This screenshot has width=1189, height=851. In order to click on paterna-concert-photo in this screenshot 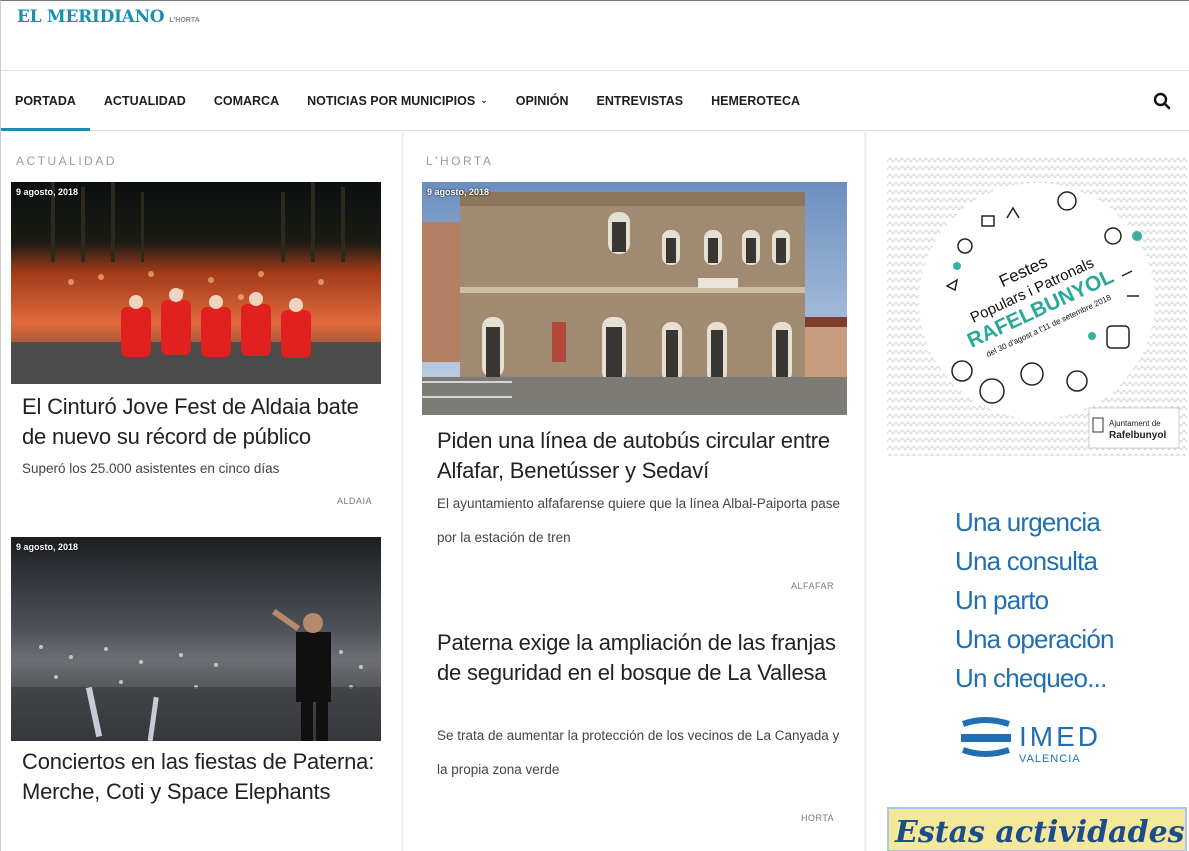, I will do `click(196, 639)`.